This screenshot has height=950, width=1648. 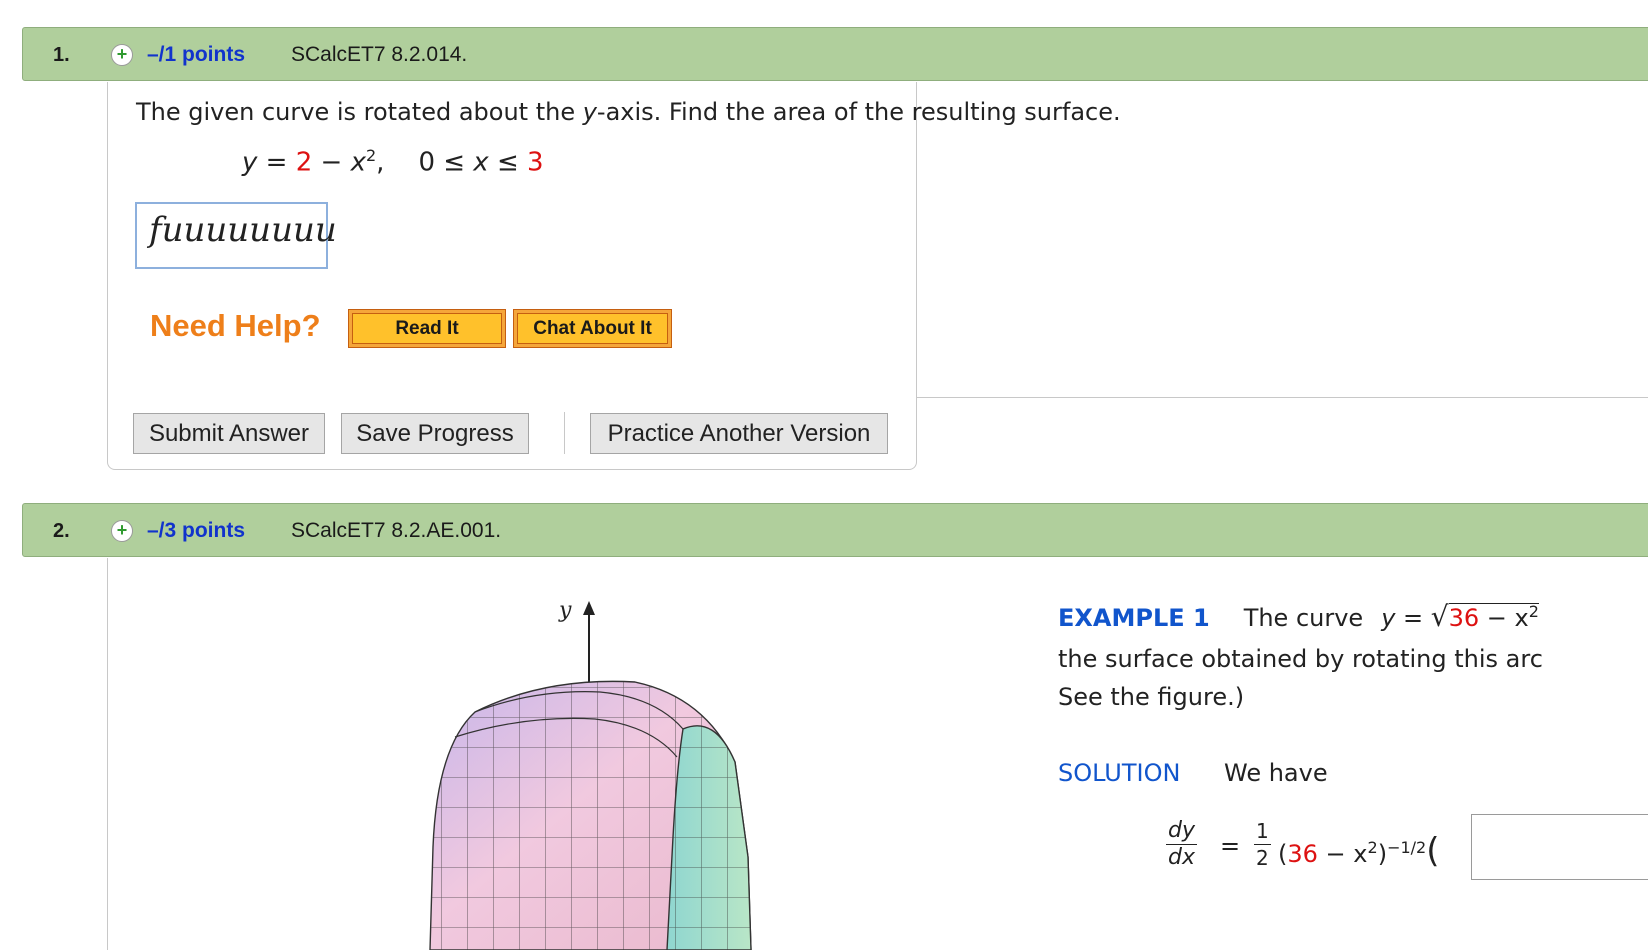 What do you see at coordinates (61, 531) in the screenshot?
I see `question-number: 2.` at bounding box center [61, 531].